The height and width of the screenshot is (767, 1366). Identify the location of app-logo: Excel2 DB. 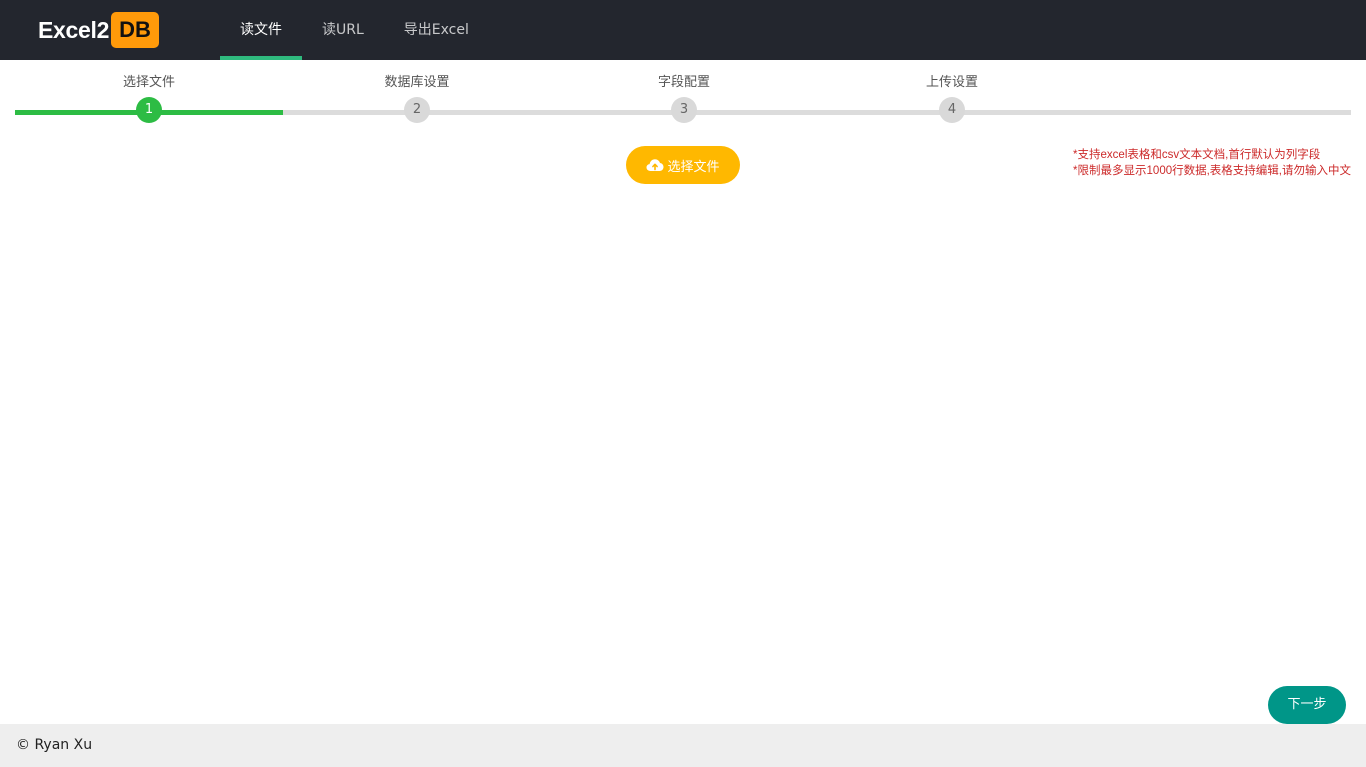
(98, 30).